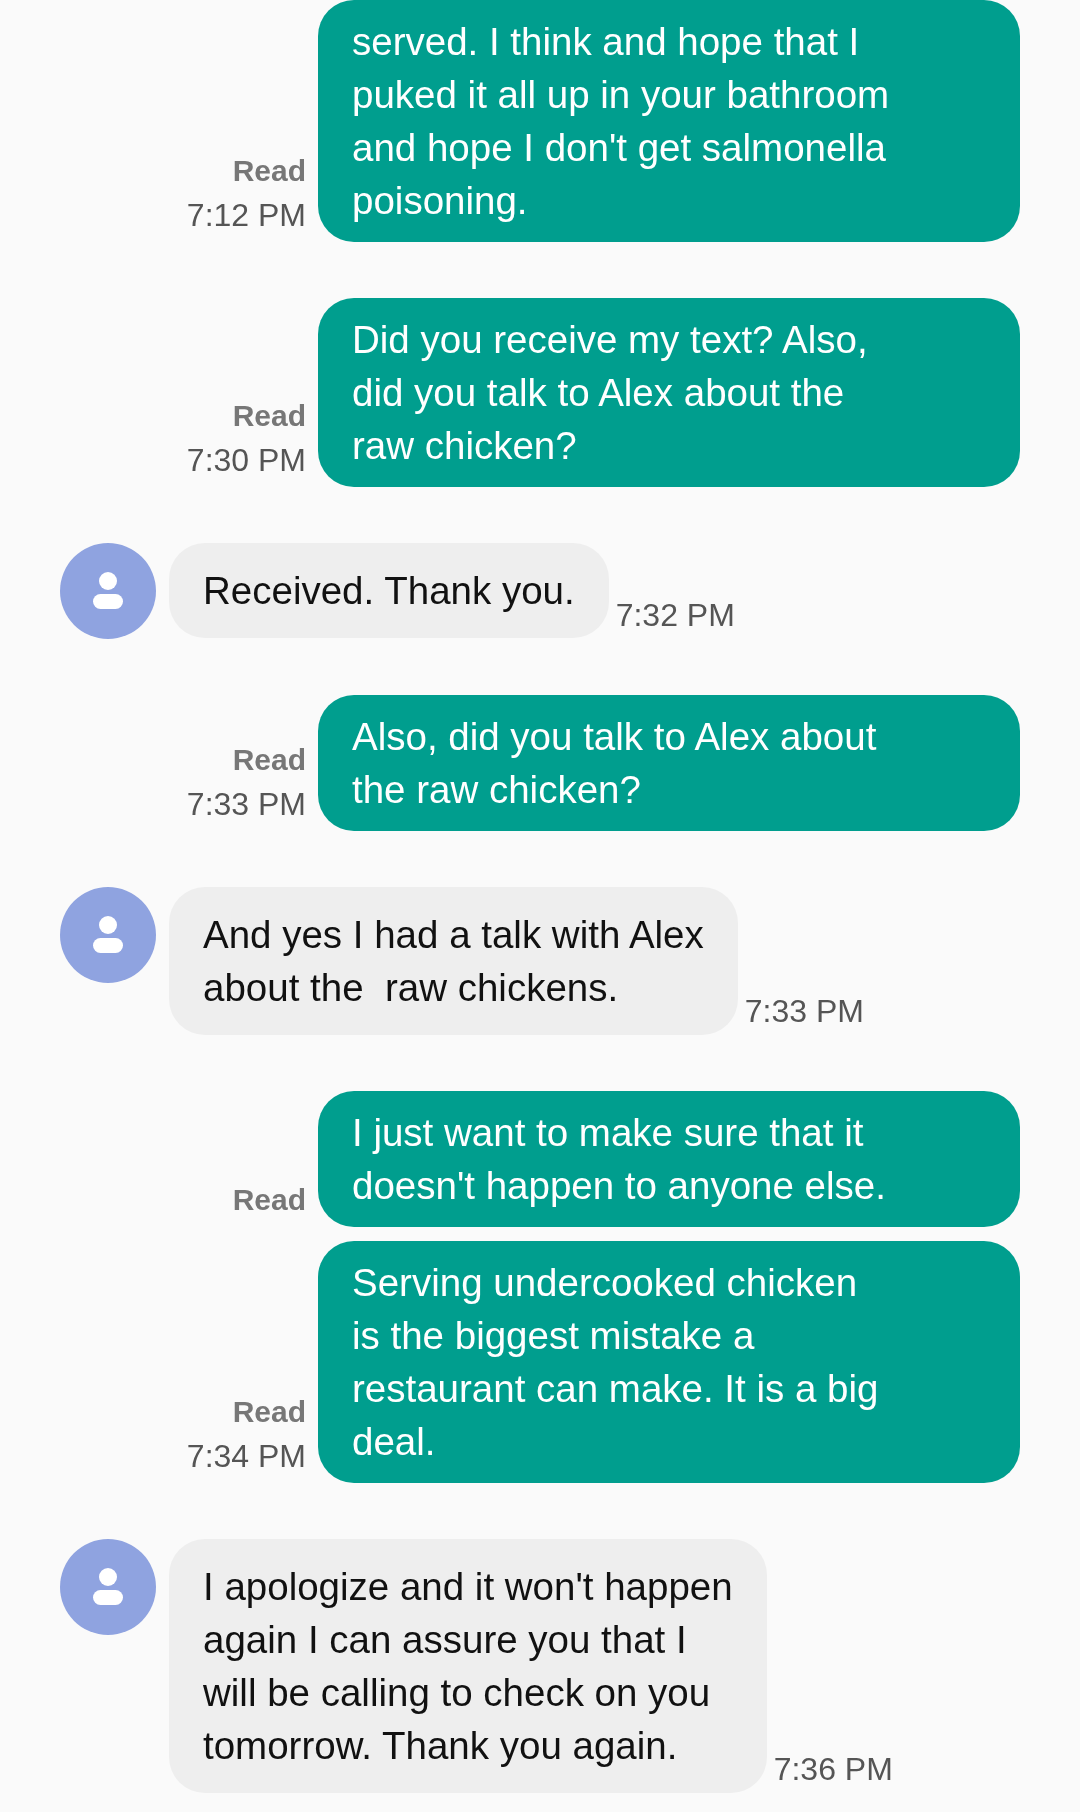 The height and width of the screenshot is (1812, 1080). What do you see at coordinates (453, 961) in the screenshot?
I see `message-bubble: And yes I had a talk with Alex about the raw chickens.` at bounding box center [453, 961].